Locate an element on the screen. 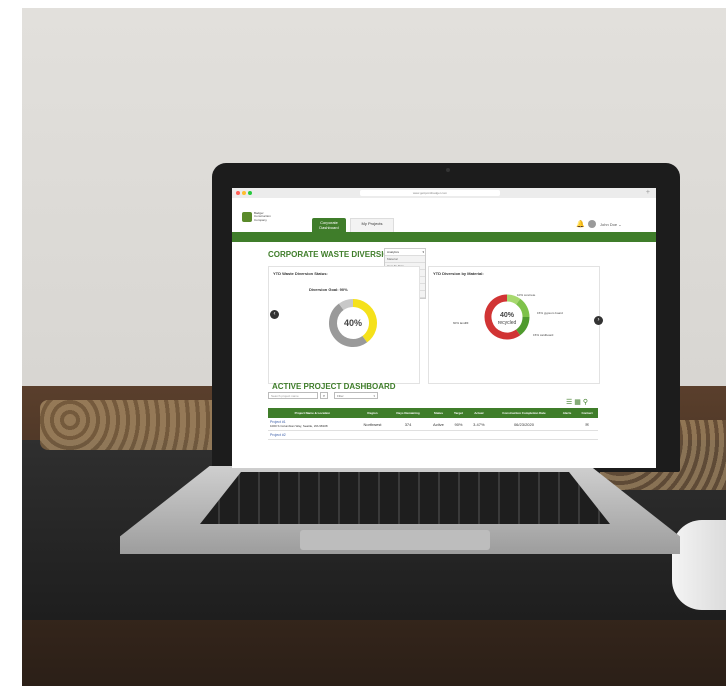 The image size is (726, 686). material-center-pct: 40% is located at coordinates (507, 315).